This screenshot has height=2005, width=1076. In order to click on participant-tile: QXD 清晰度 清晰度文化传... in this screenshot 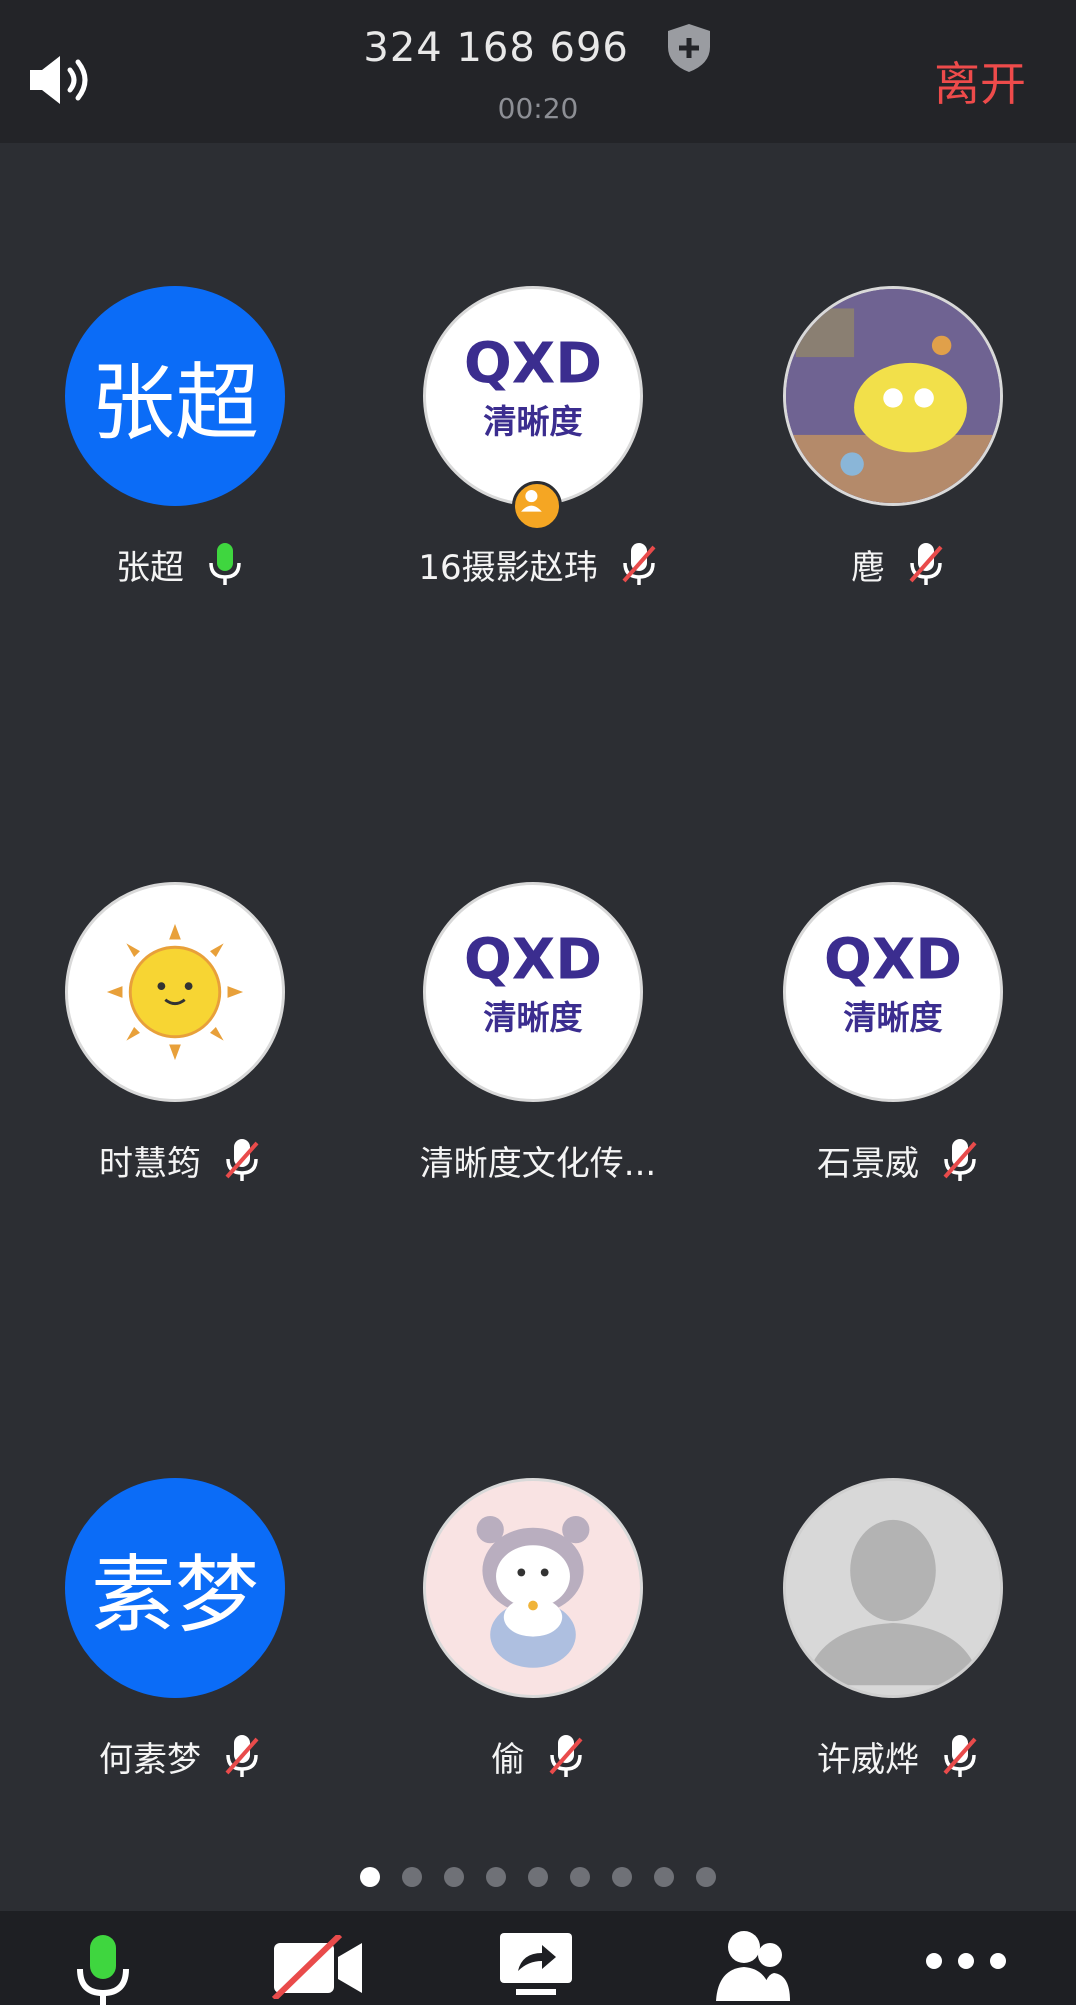, I will do `click(538, 1042)`.